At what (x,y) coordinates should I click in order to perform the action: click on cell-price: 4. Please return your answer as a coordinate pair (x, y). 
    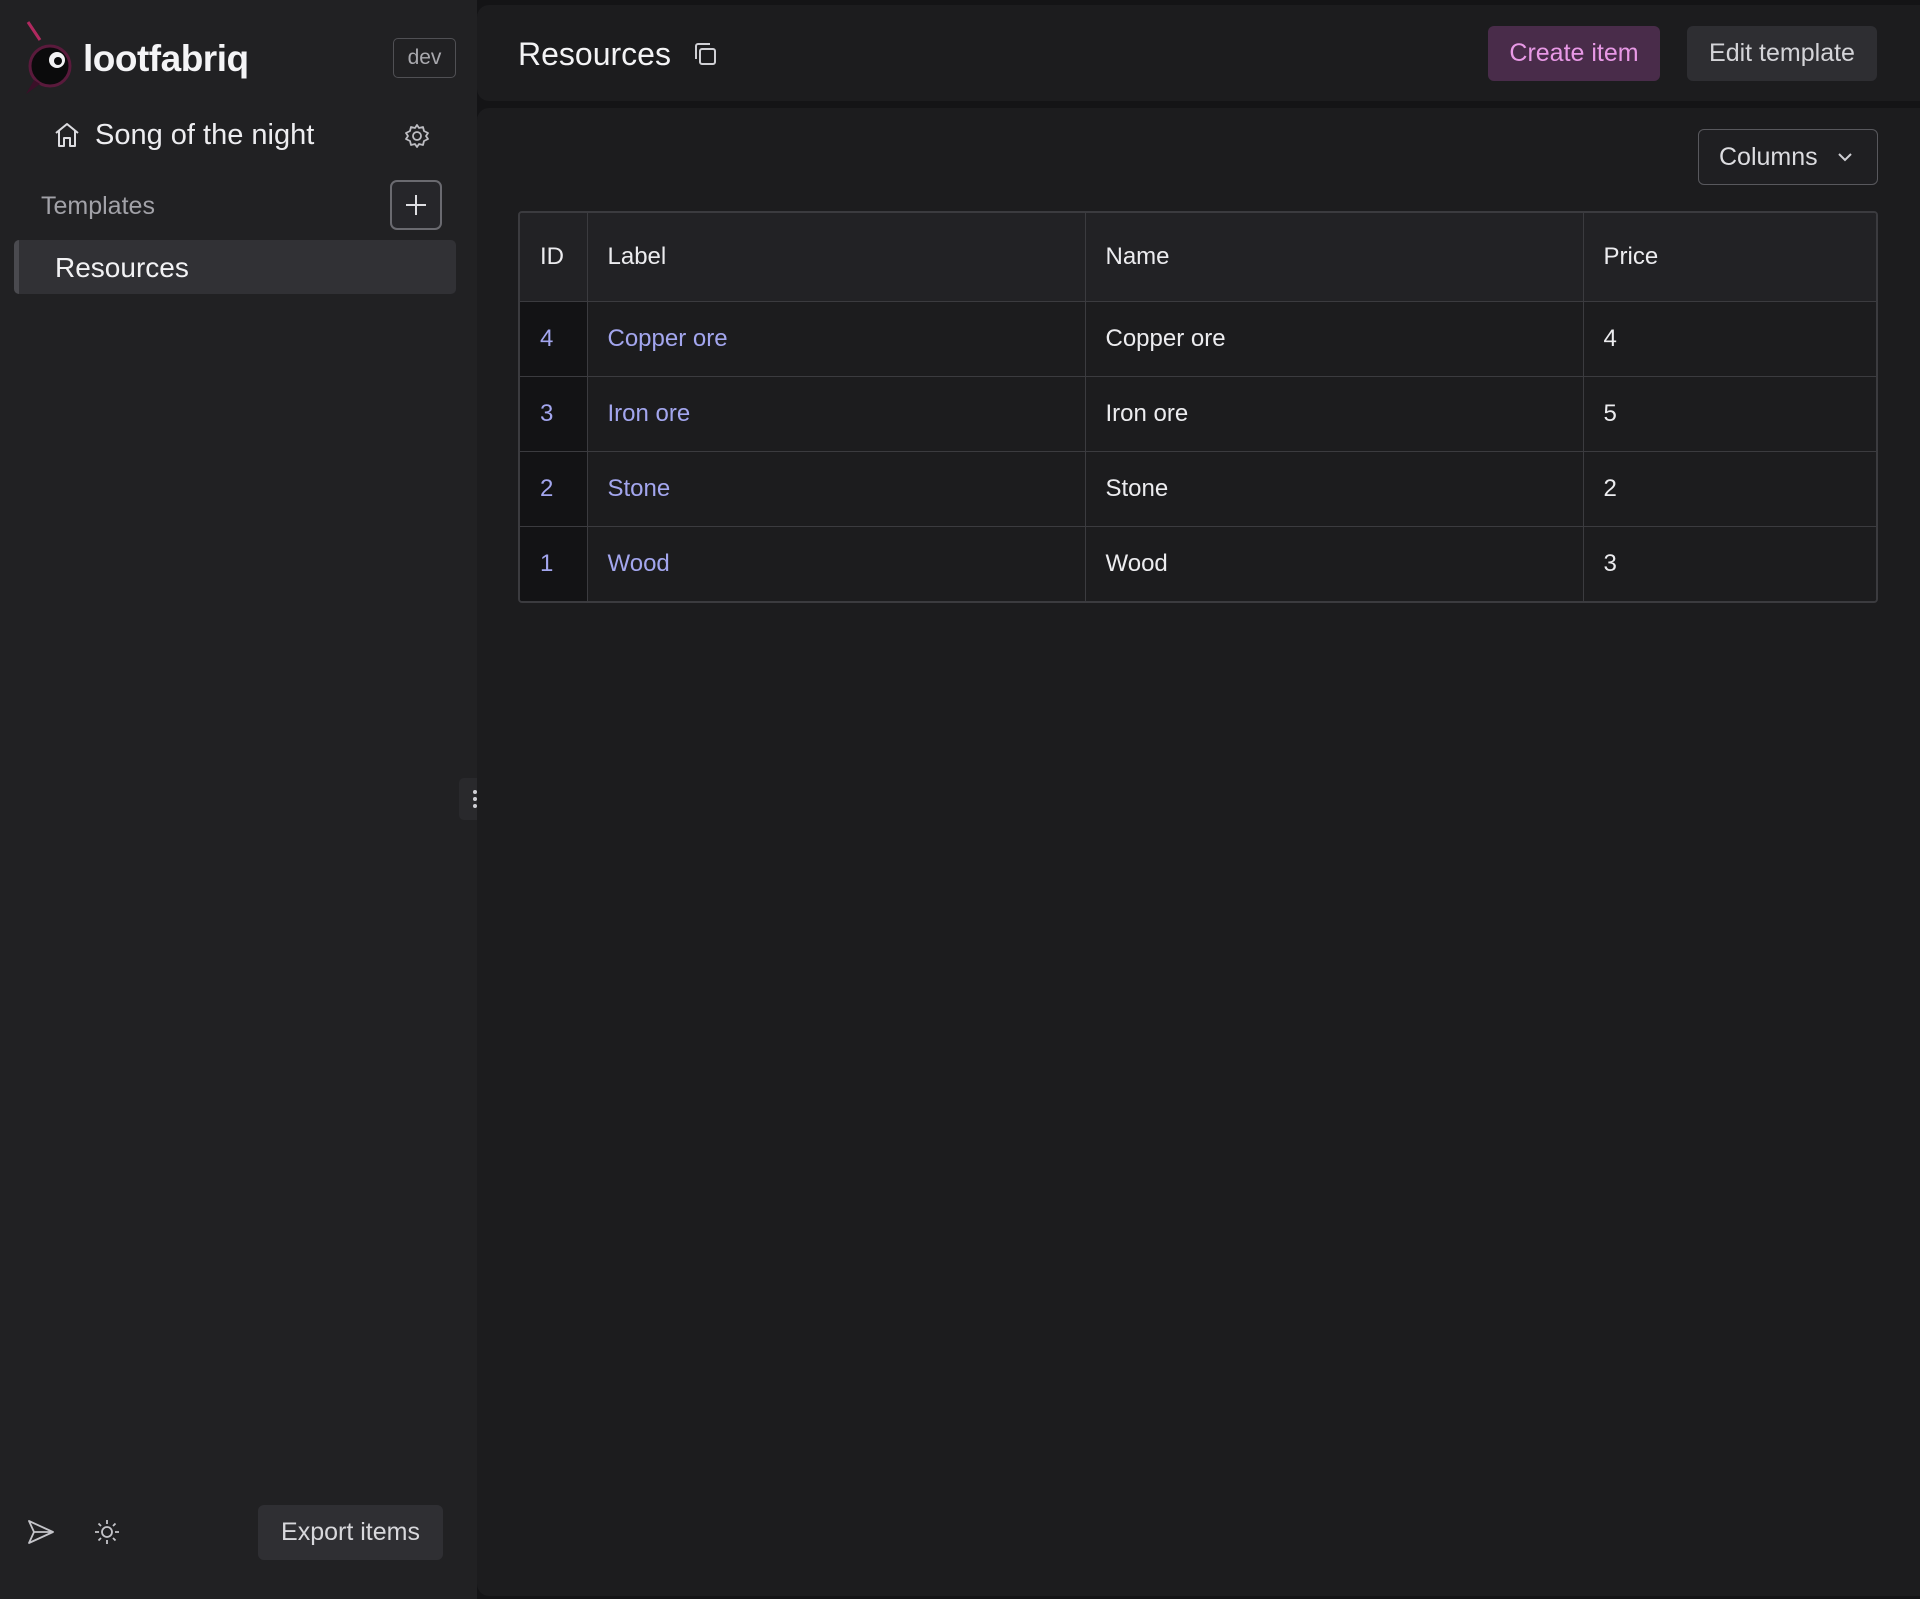
    Looking at the image, I should click on (1729, 339).